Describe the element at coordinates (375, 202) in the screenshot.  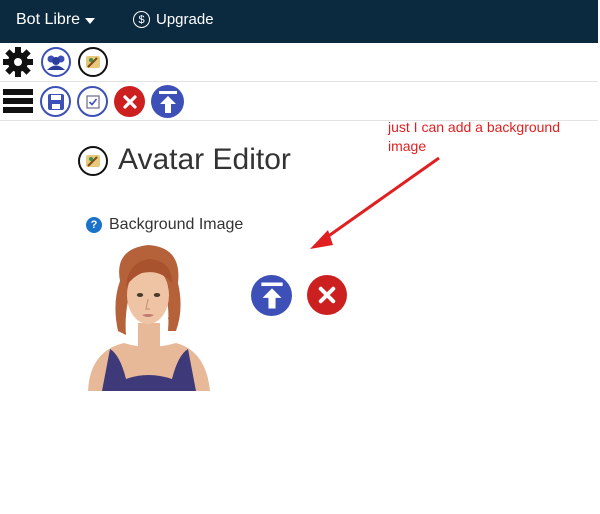
I see `annotation-arrow` at that location.